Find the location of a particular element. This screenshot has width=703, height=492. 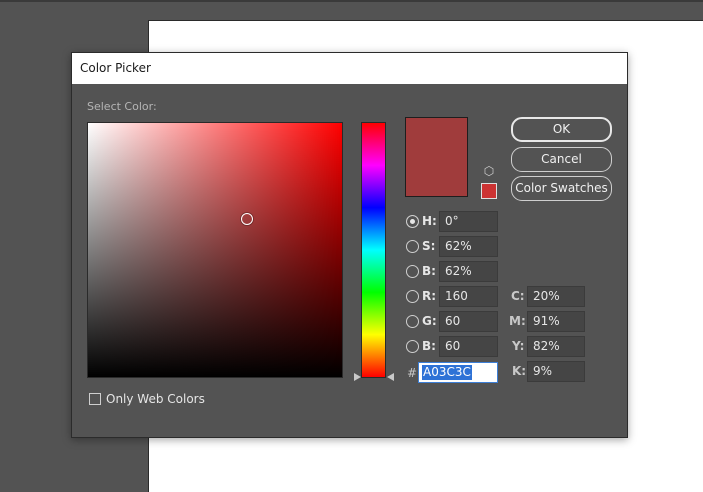

new-color-swatch is located at coordinates (436, 157).